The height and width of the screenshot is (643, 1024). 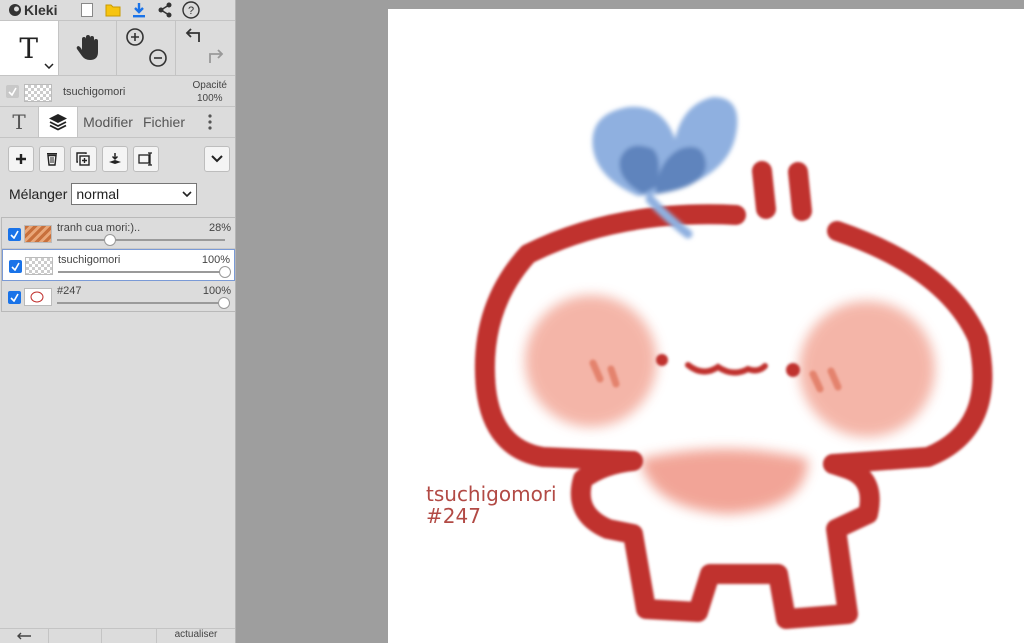 I want to click on tab-fichier: Fichier, so click(x=164, y=122).